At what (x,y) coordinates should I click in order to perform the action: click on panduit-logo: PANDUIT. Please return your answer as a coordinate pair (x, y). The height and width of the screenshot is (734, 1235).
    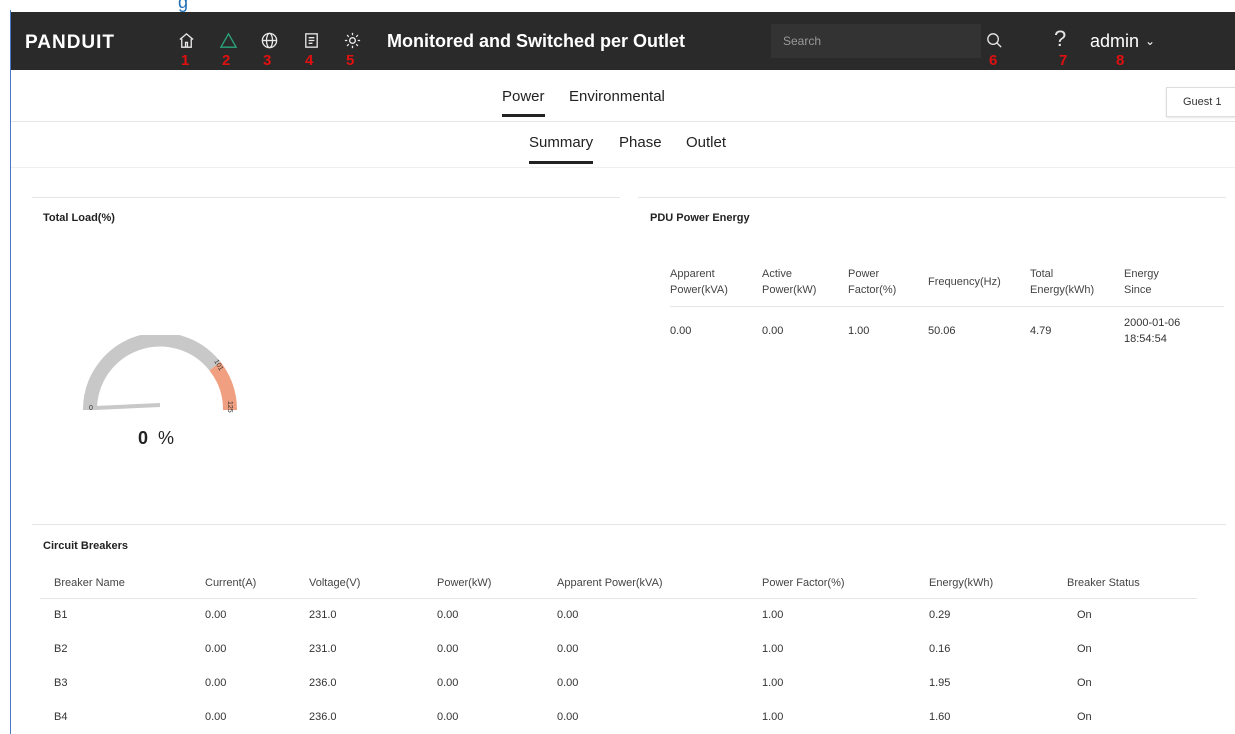
    Looking at the image, I should click on (70, 42).